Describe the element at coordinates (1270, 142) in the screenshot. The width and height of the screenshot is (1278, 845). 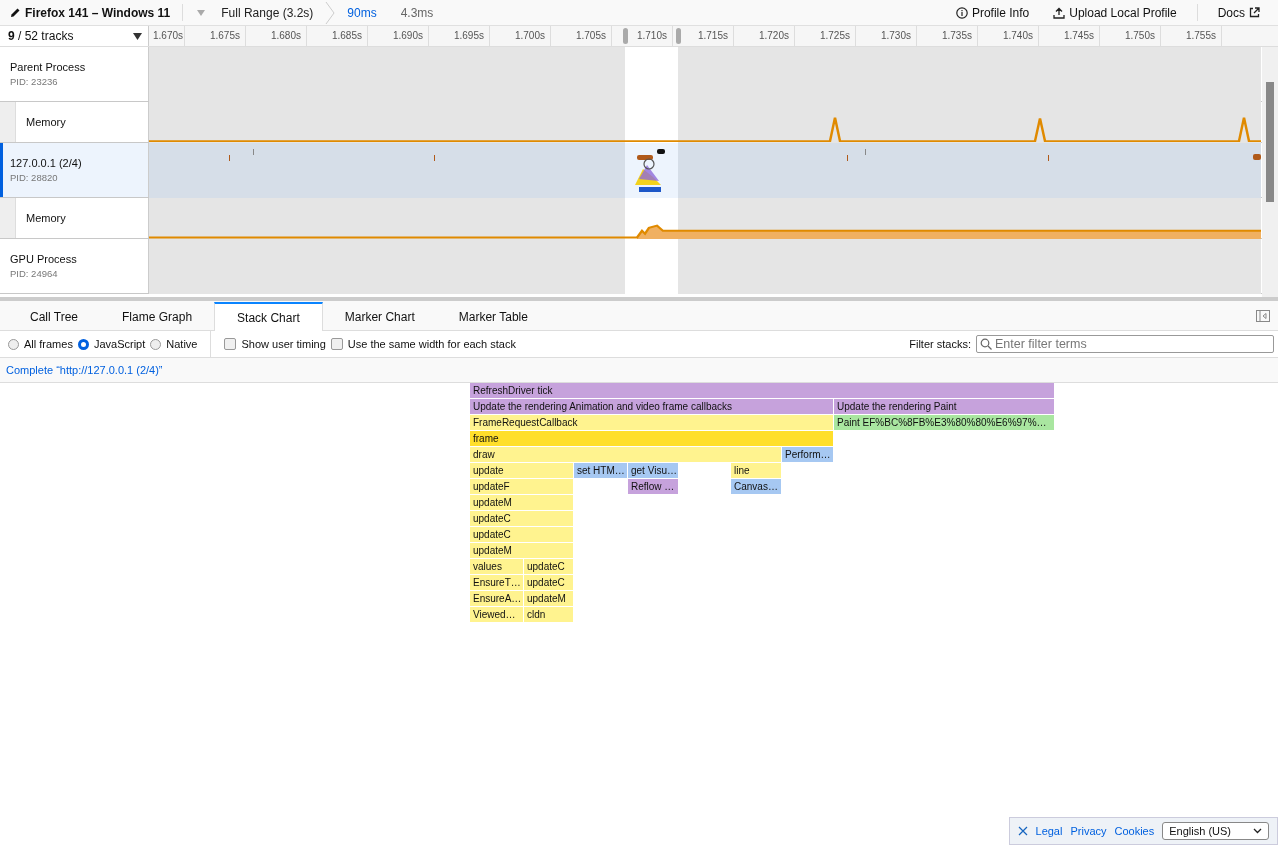
I see `scrollbar-thumb` at that location.